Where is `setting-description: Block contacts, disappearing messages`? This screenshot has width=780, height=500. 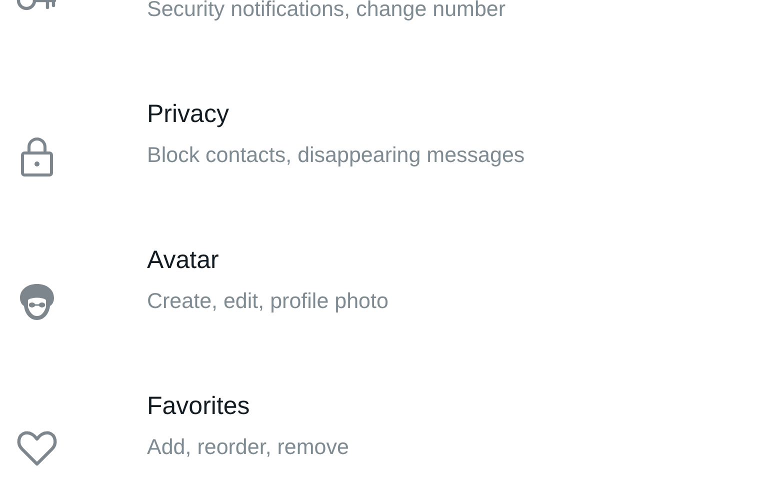
setting-description: Block contacts, disappearing messages is located at coordinates (336, 155).